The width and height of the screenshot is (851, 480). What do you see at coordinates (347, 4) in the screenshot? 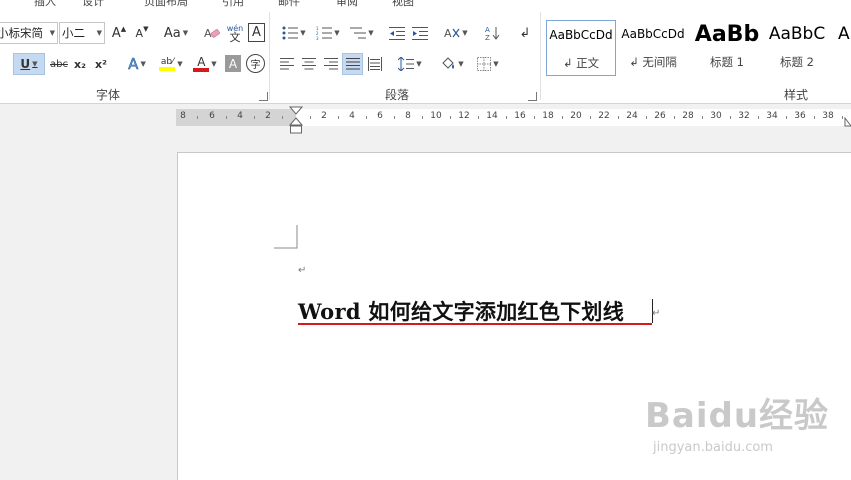
I see `tab-review: 审阅` at bounding box center [347, 4].